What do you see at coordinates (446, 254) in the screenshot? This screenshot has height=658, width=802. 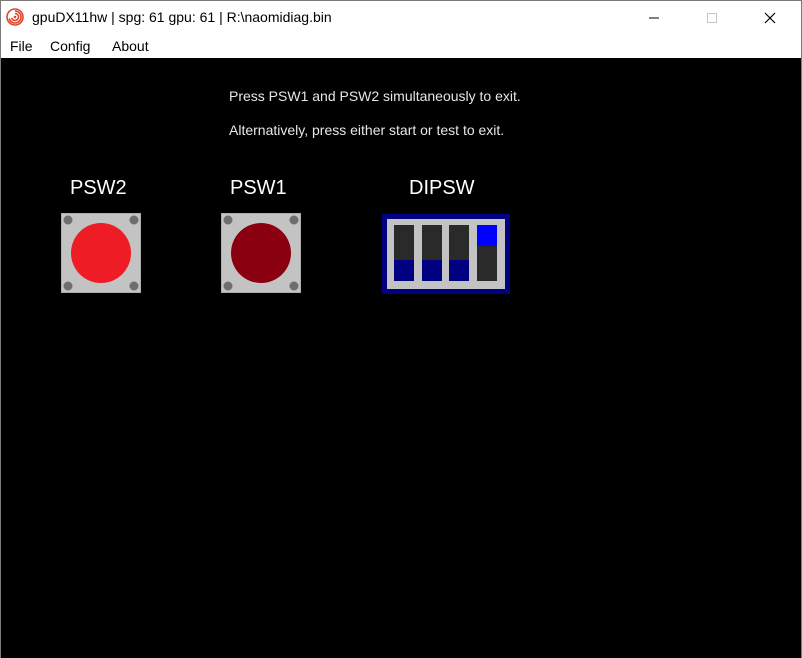 I see `dip-switch-block` at bounding box center [446, 254].